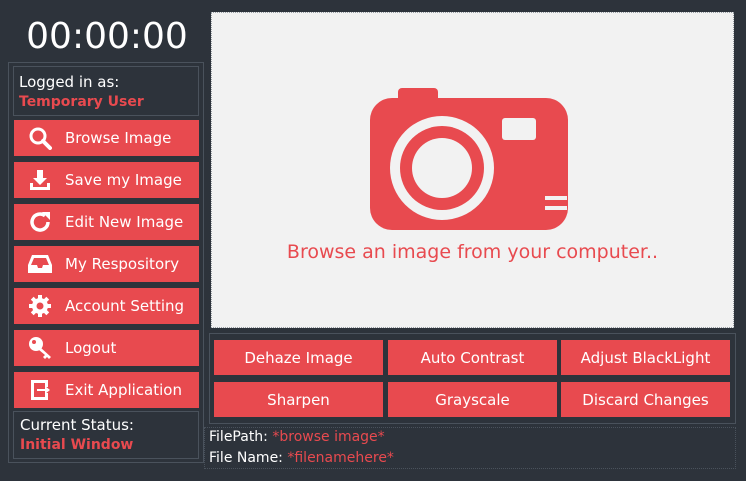 The image size is (746, 481). What do you see at coordinates (77, 425) in the screenshot?
I see `status-label: Current Status:` at bounding box center [77, 425].